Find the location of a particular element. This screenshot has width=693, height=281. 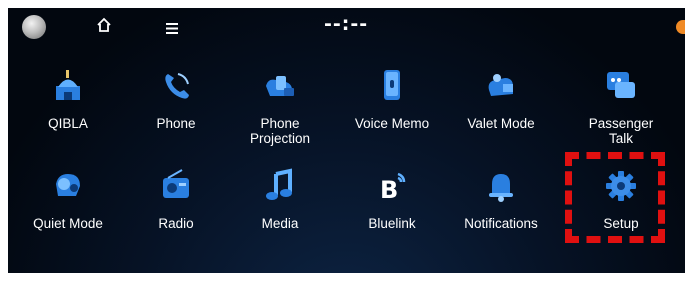

app-label: Bluelink is located at coordinates (392, 223).